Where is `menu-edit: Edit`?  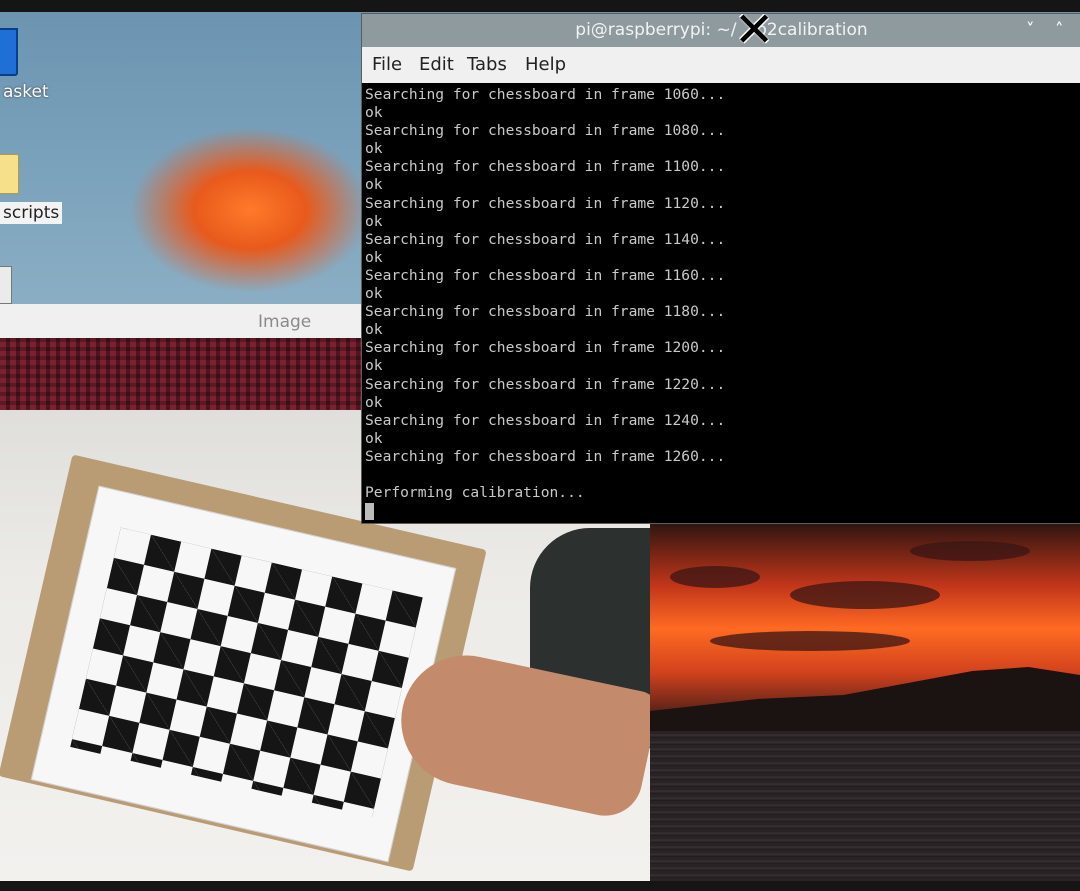
menu-edit: Edit is located at coordinates (436, 64).